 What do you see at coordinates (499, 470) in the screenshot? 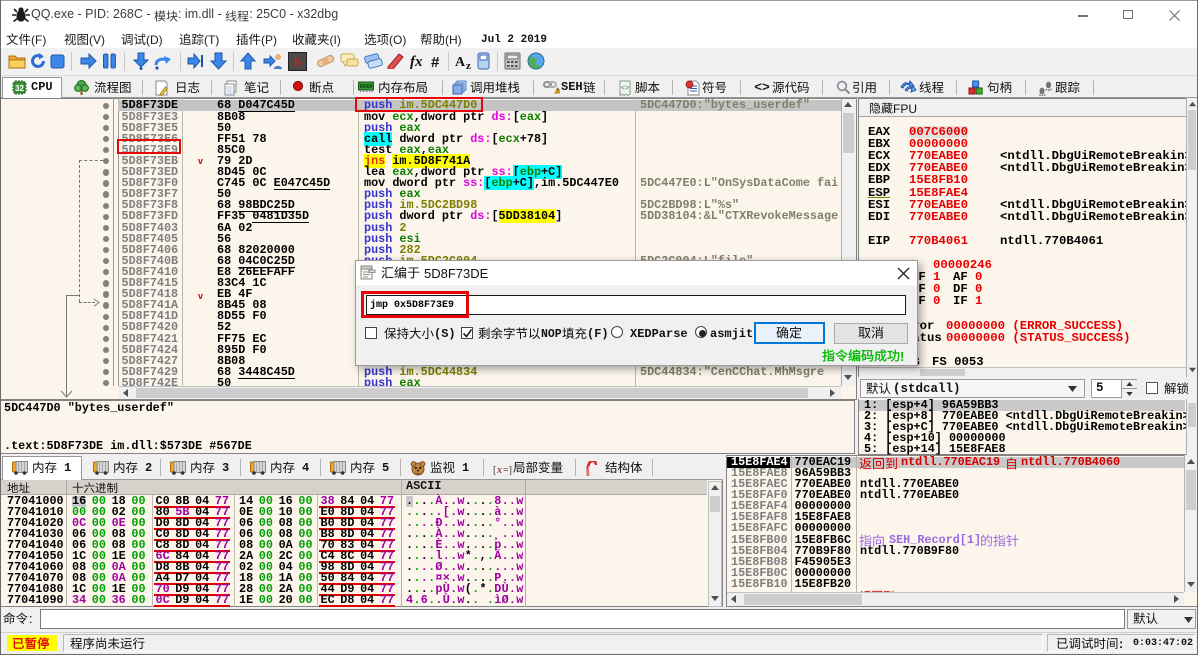
I see `svg-text: x` at bounding box center [499, 470].